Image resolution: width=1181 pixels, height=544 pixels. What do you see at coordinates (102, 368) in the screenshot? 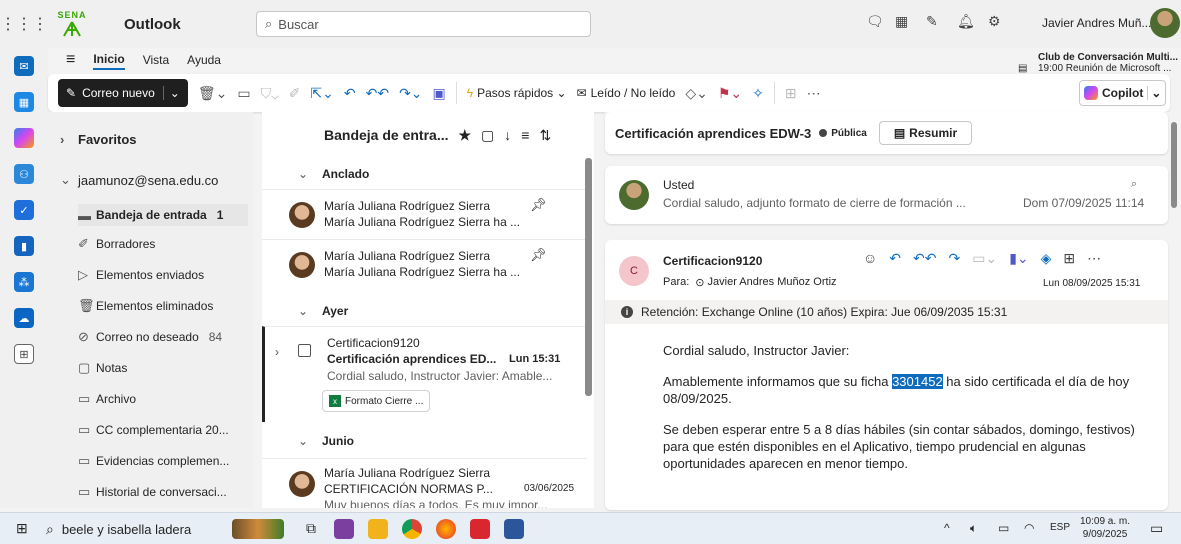
I see `folder-notes: ▢ Notas` at bounding box center [102, 368].